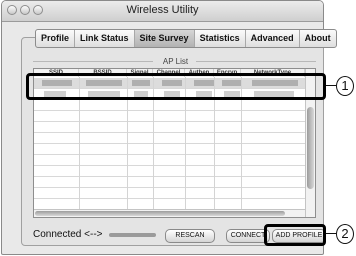 This screenshot has width=356, height=256. What do you see at coordinates (190, 236) in the screenshot?
I see `rescan-button: RESCAN` at bounding box center [190, 236].